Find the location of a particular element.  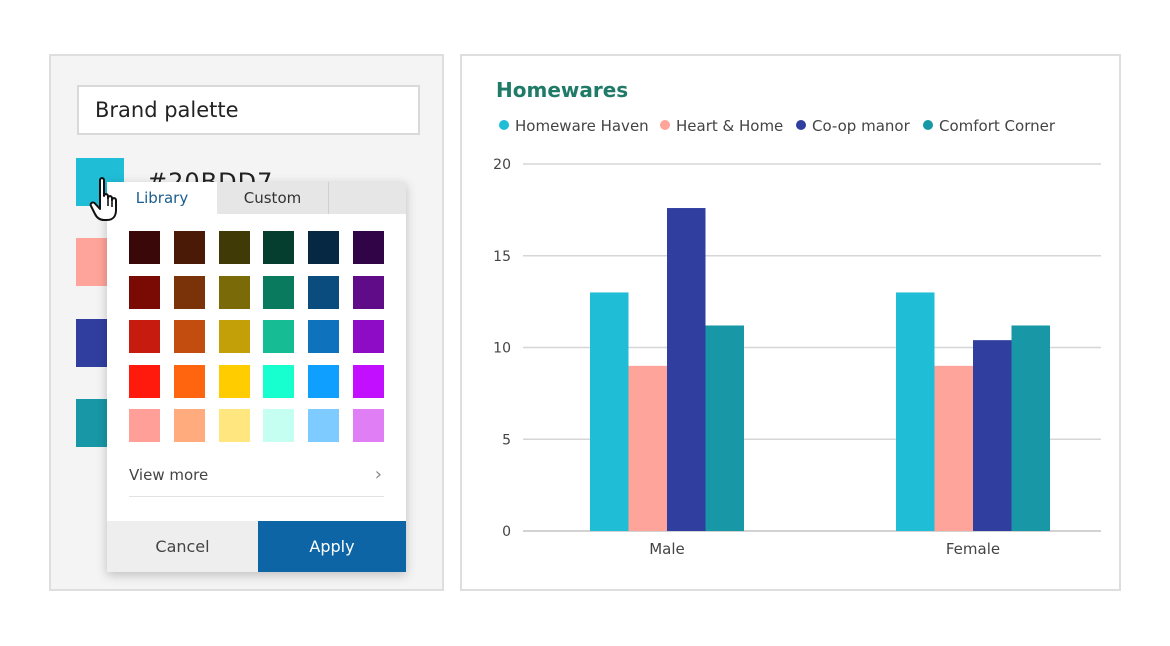

y-tick-label: 5 is located at coordinates (506, 440).